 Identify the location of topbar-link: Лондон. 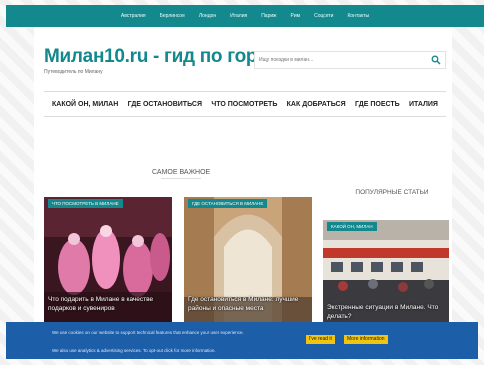
(207, 16).